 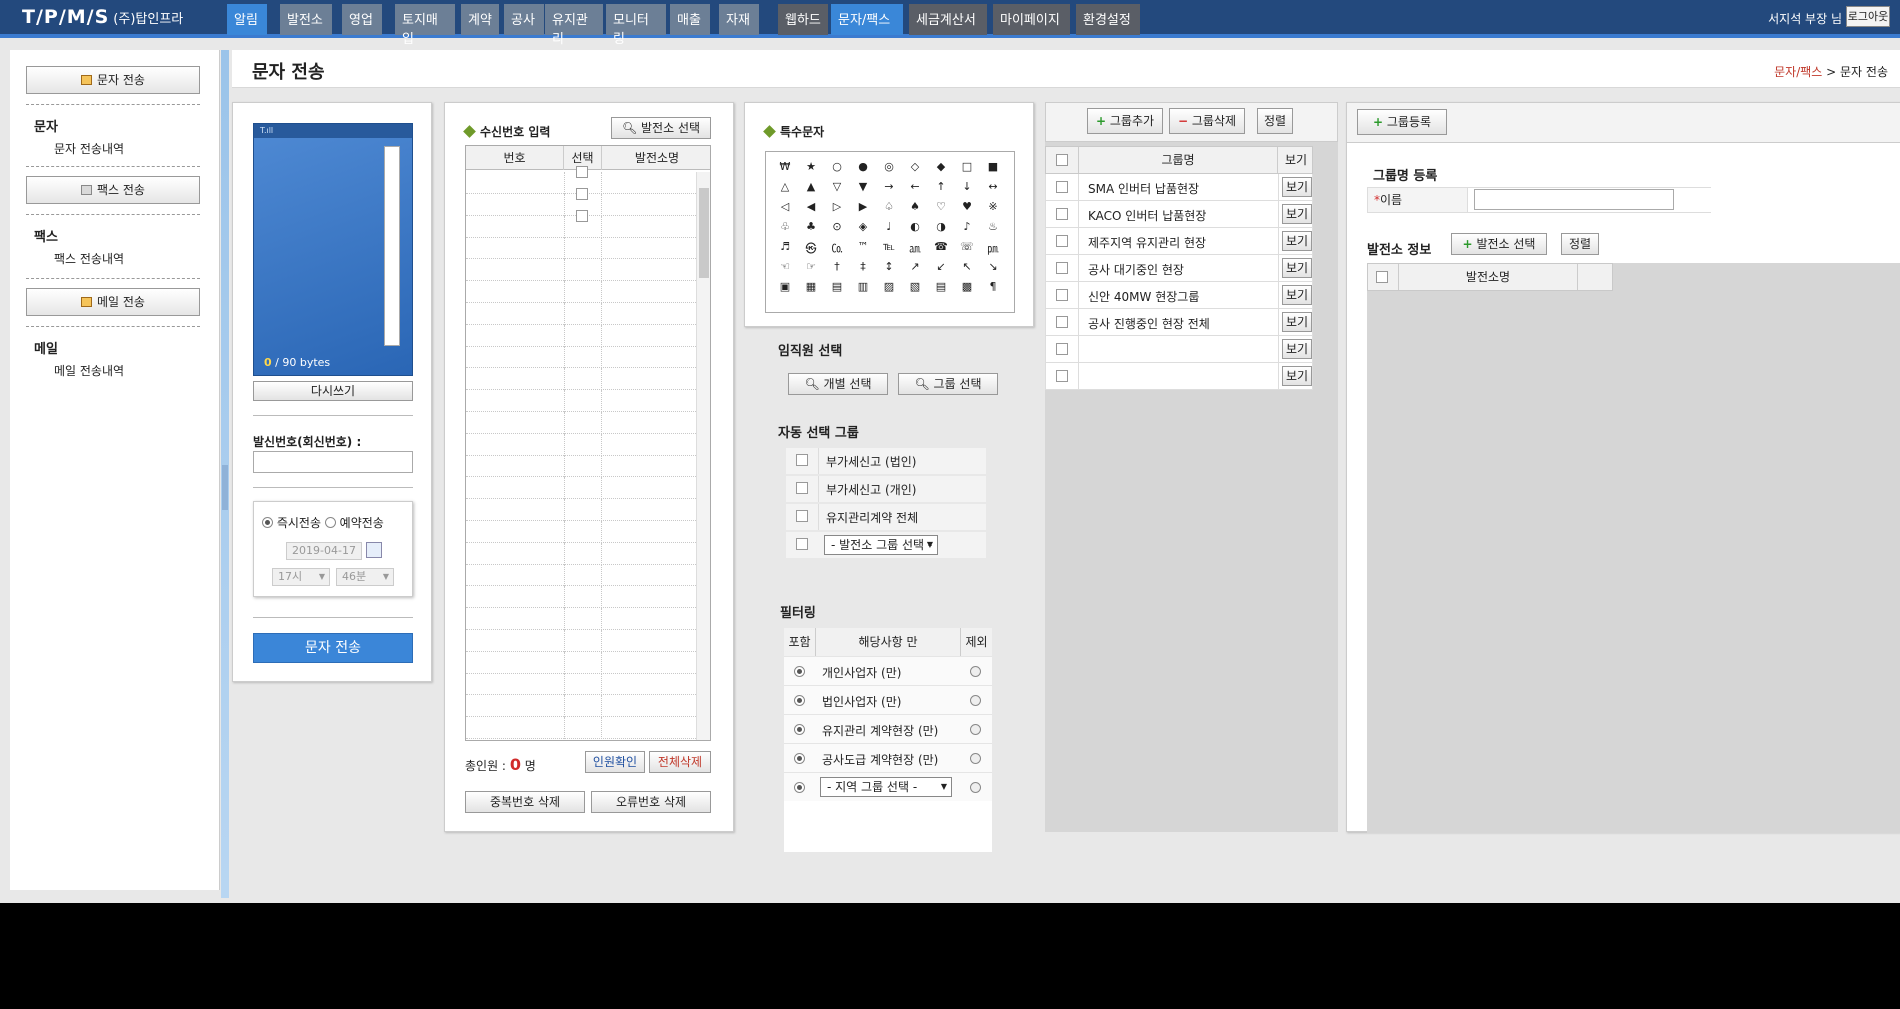 I want to click on special-char-symbol: ▼, so click(x=863, y=186).